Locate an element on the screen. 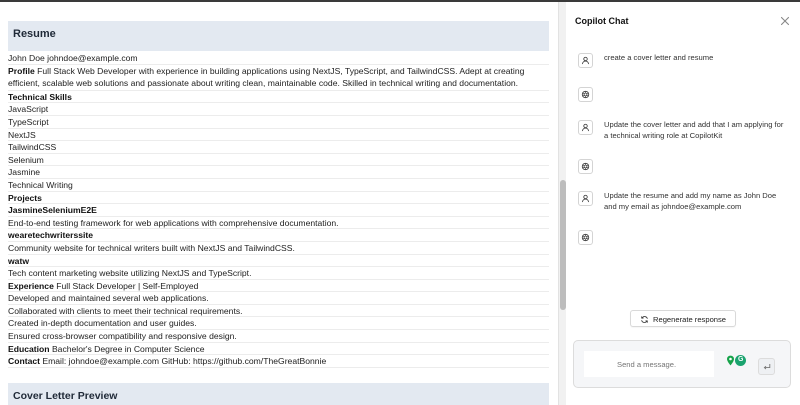 The width and height of the screenshot is (800, 405). cover-letter-title: Cover Letter Preview is located at coordinates (65, 396).